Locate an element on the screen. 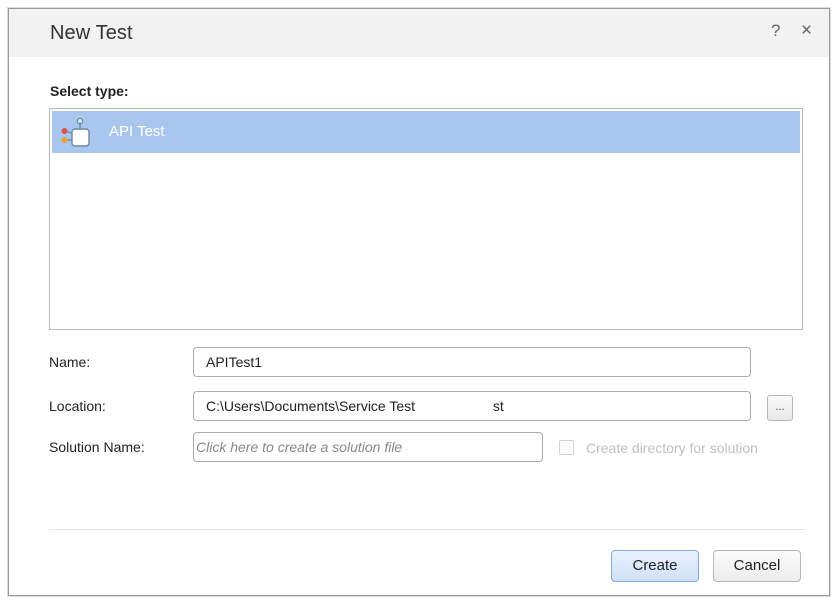  create-directory-label: Create directory for solution is located at coordinates (672, 448).